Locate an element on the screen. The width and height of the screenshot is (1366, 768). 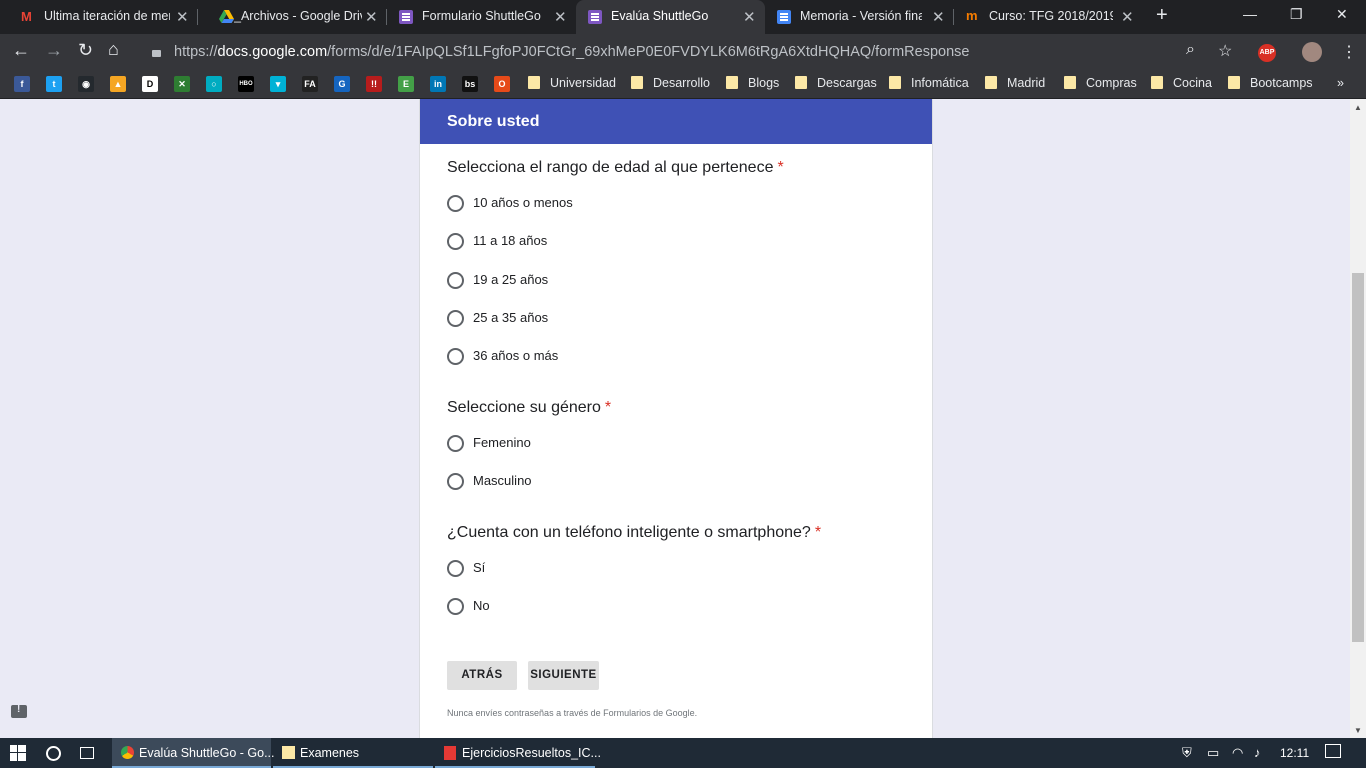
option-label: Masculino is located at coordinates (502, 480).